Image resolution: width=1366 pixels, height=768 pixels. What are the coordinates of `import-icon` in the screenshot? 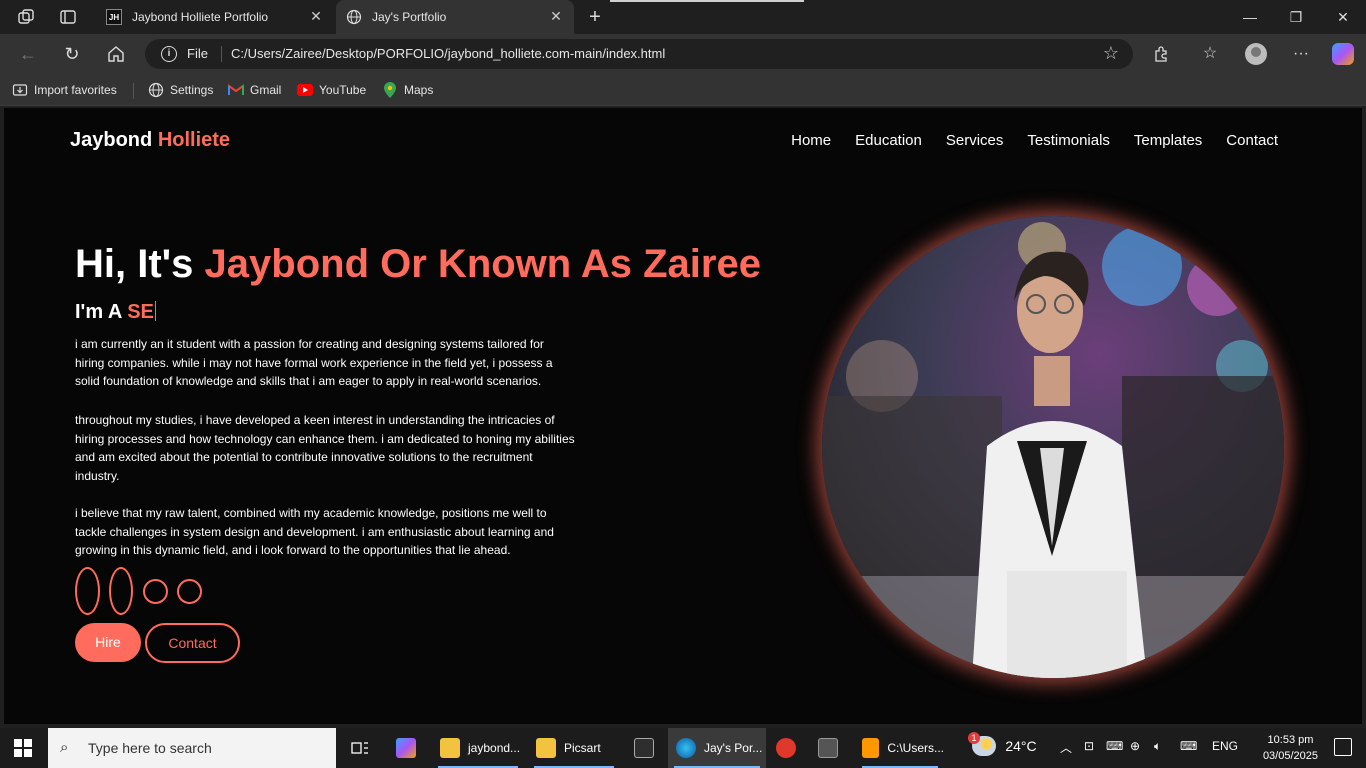 It's located at (20, 90).